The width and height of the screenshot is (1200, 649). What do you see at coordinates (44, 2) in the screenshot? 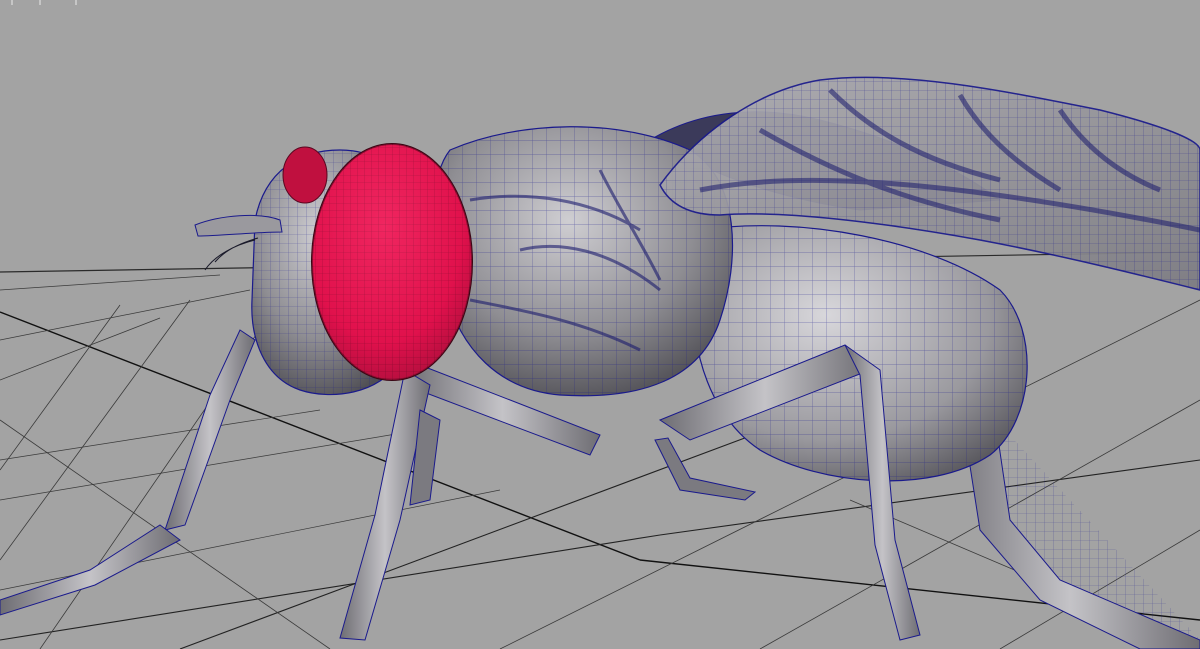
I see `viewport-corner-marks` at bounding box center [44, 2].